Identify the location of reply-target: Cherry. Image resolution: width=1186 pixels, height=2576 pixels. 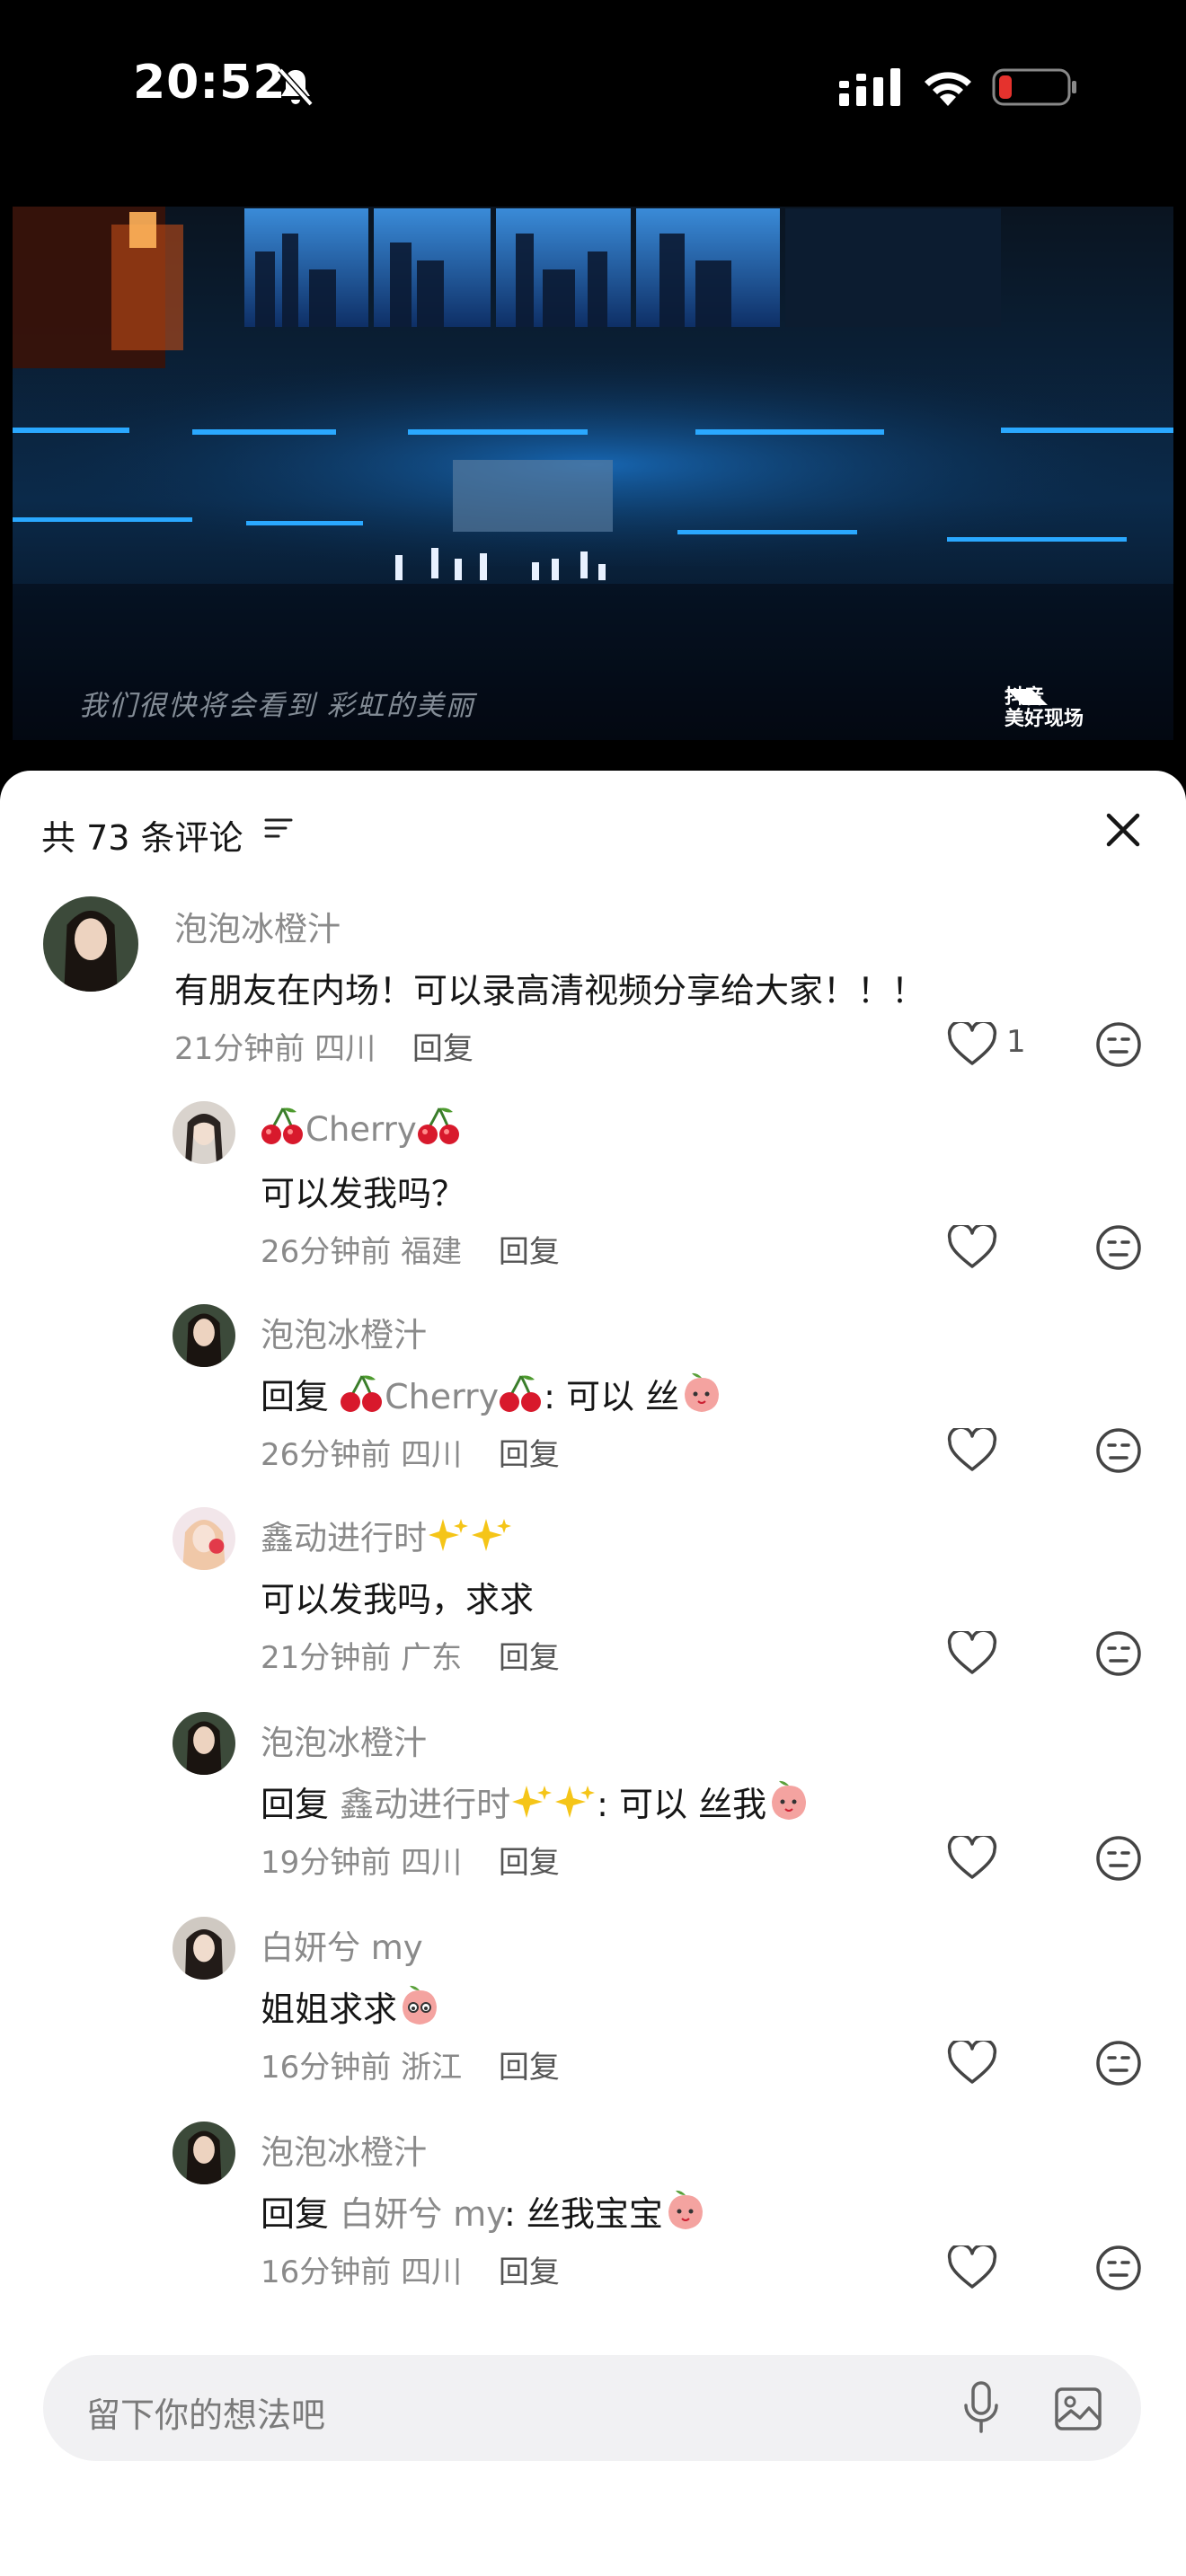
(442, 1395).